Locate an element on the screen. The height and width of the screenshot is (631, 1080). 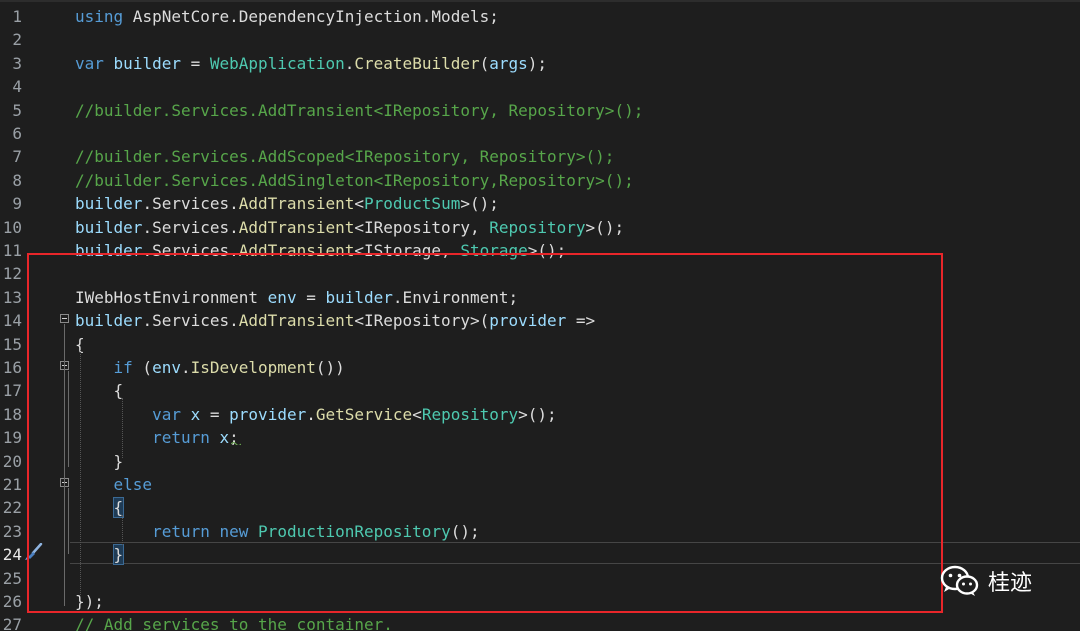
line-number: 24 is located at coordinates (12, 555).